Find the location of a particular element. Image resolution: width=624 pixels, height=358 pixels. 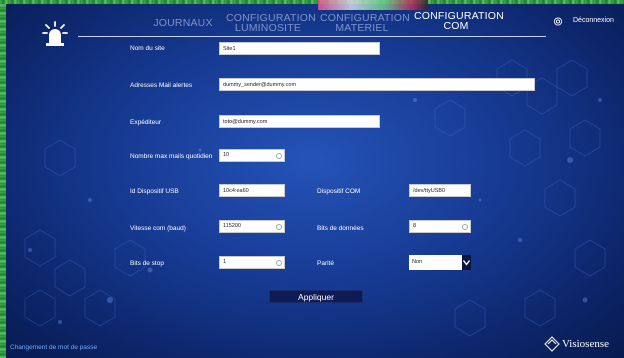

stop-bits-value: 1 is located at coordinates (225, 262).